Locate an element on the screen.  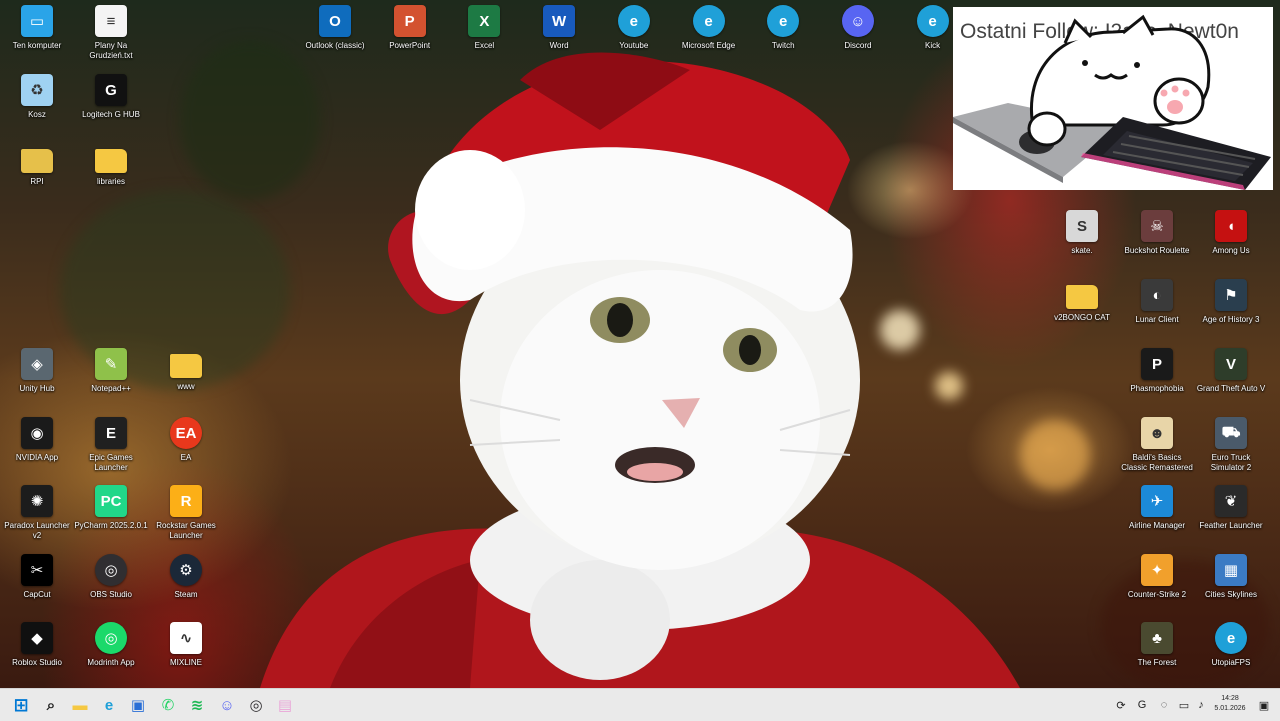
steam-icon: ⚙ is located at coordinates (186, 570).